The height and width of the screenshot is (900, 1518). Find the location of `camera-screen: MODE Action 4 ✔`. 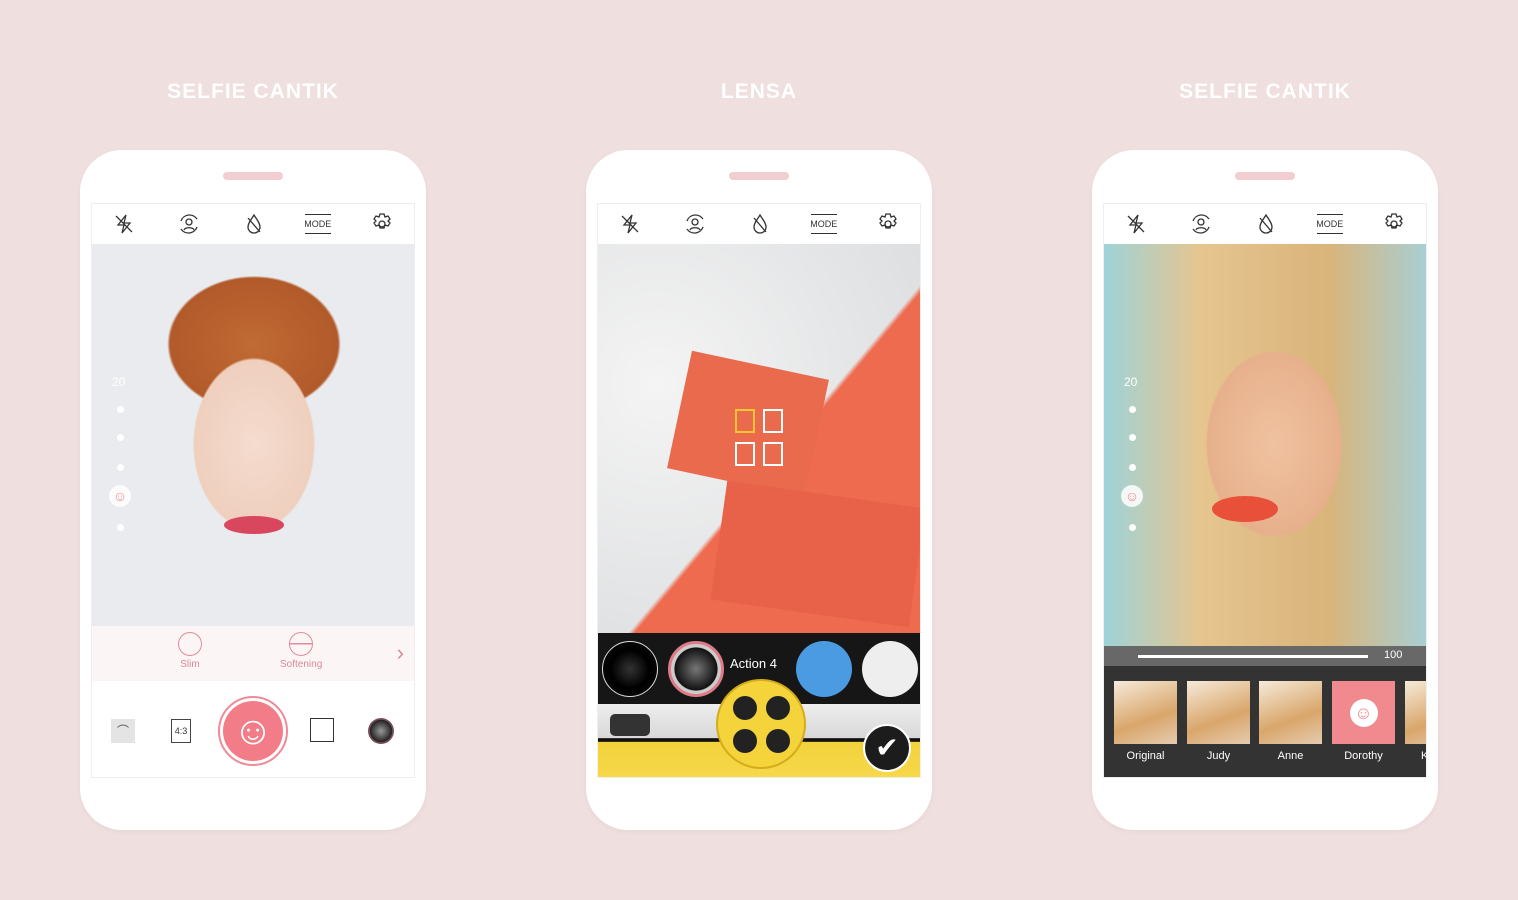

camera-screen: MODE Action 4 ✔ is located at coordinates (759, 490).